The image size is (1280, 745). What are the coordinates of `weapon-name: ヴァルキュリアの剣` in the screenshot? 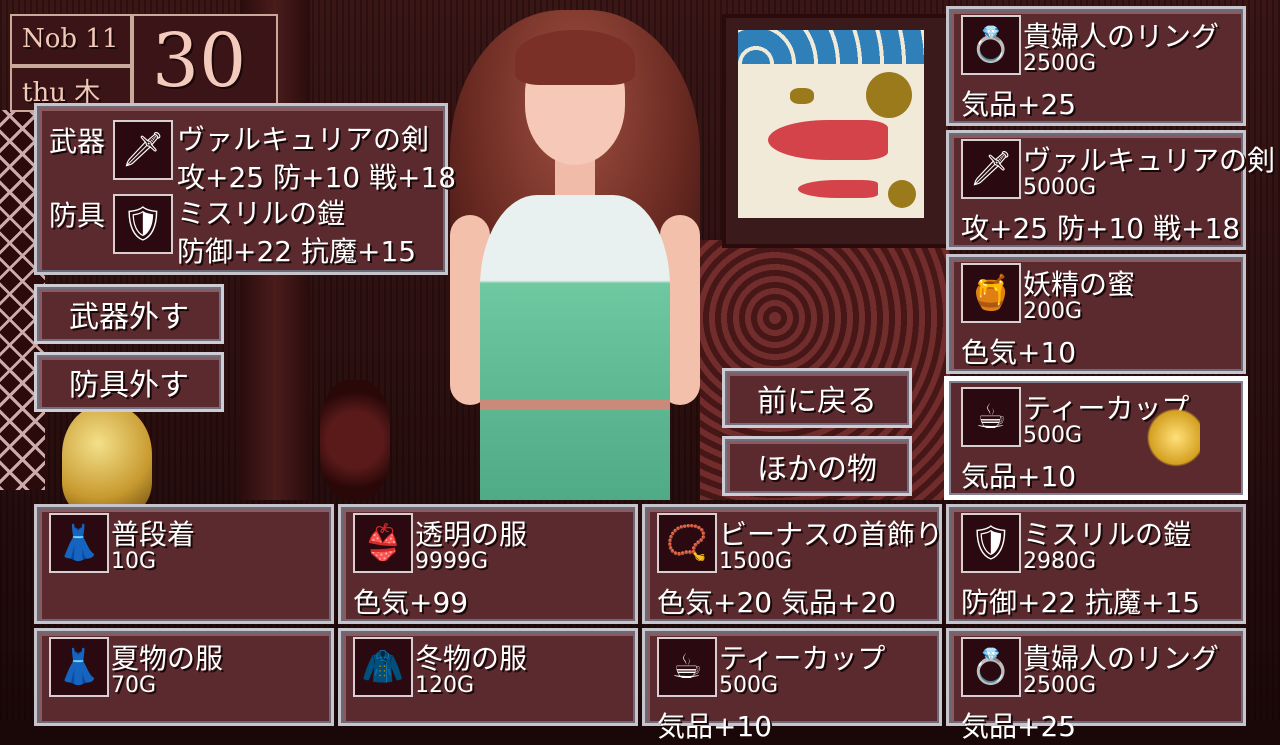 It's located at (303, 139).